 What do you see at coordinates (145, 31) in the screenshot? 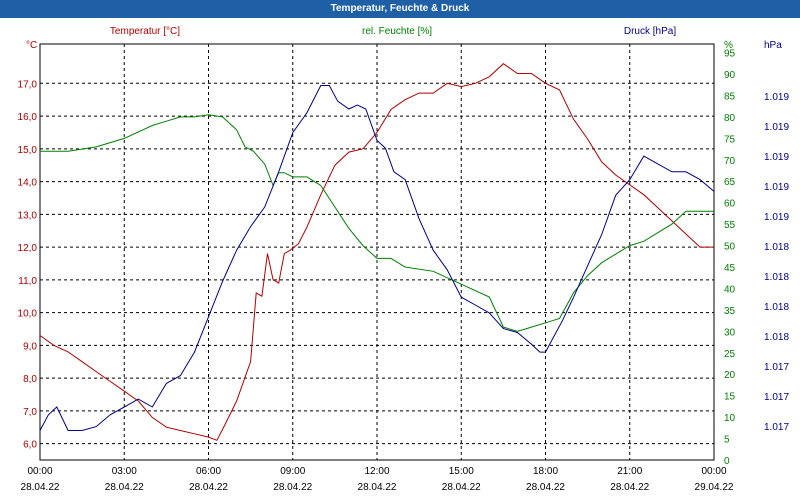
I see `legend-temperature: Temperatur [°C]` at bounding box center [145, 31].